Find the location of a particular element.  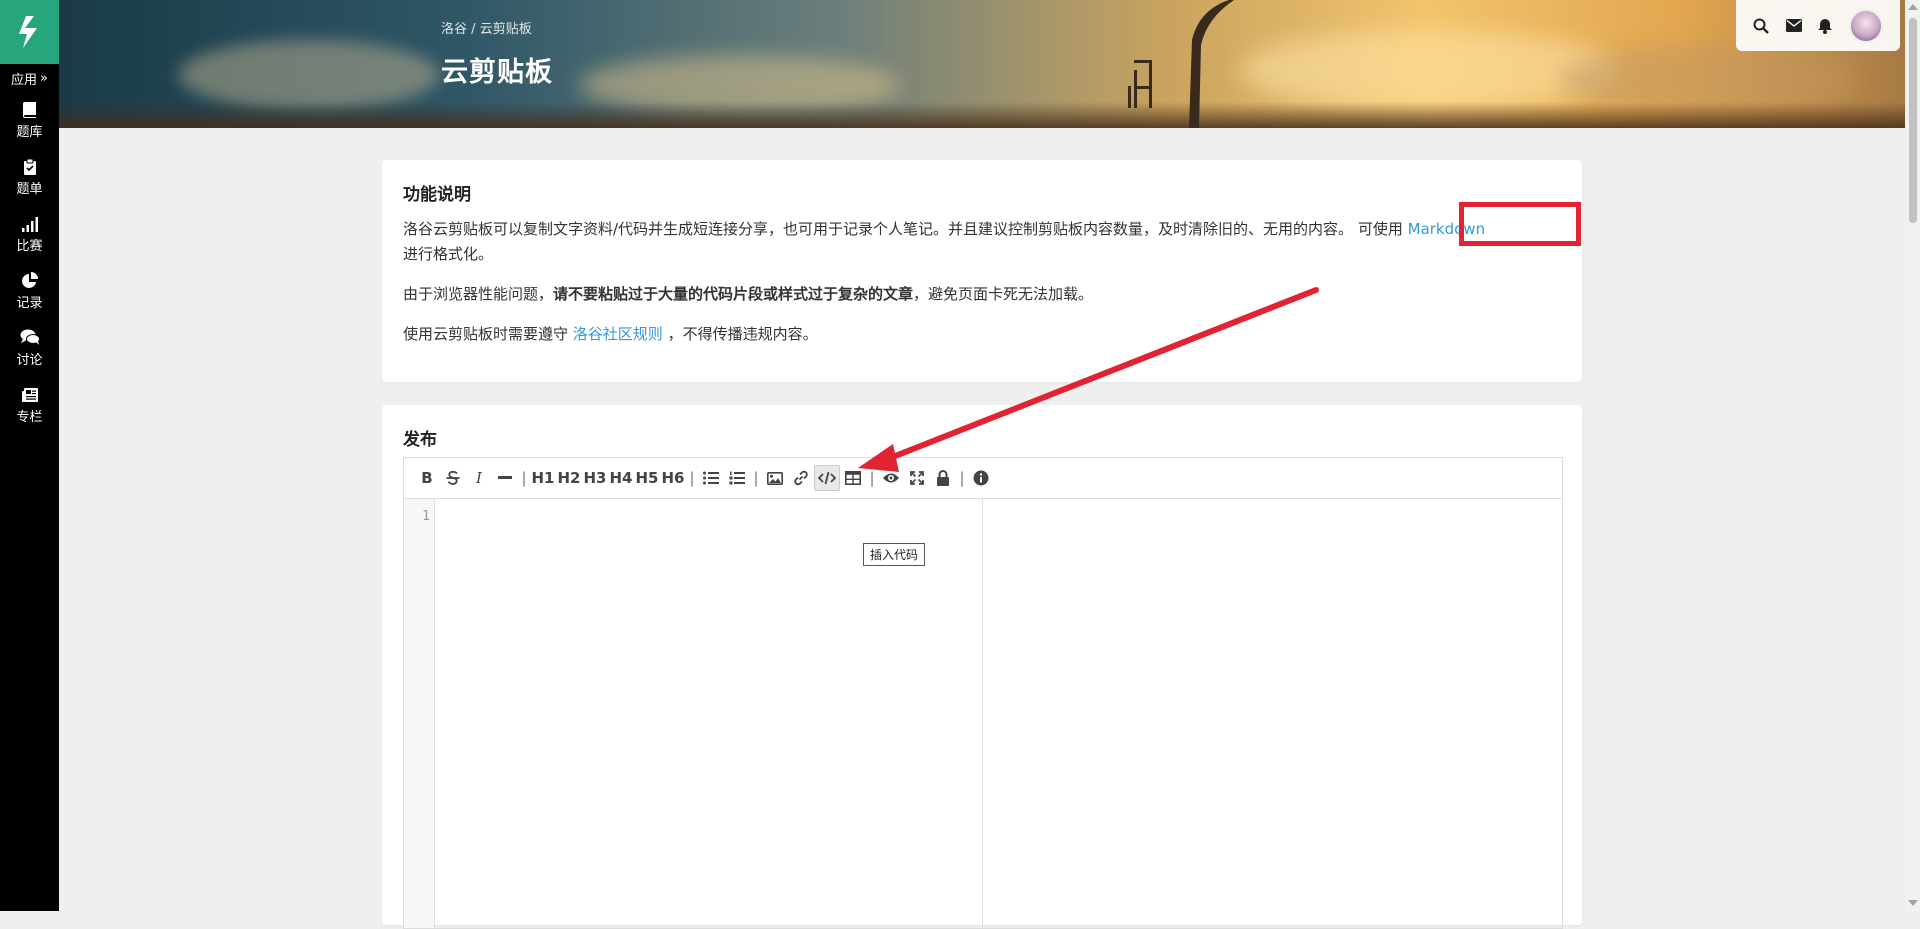

sidebar-item-articles: 专栏 is located at coordinates (29, 405).